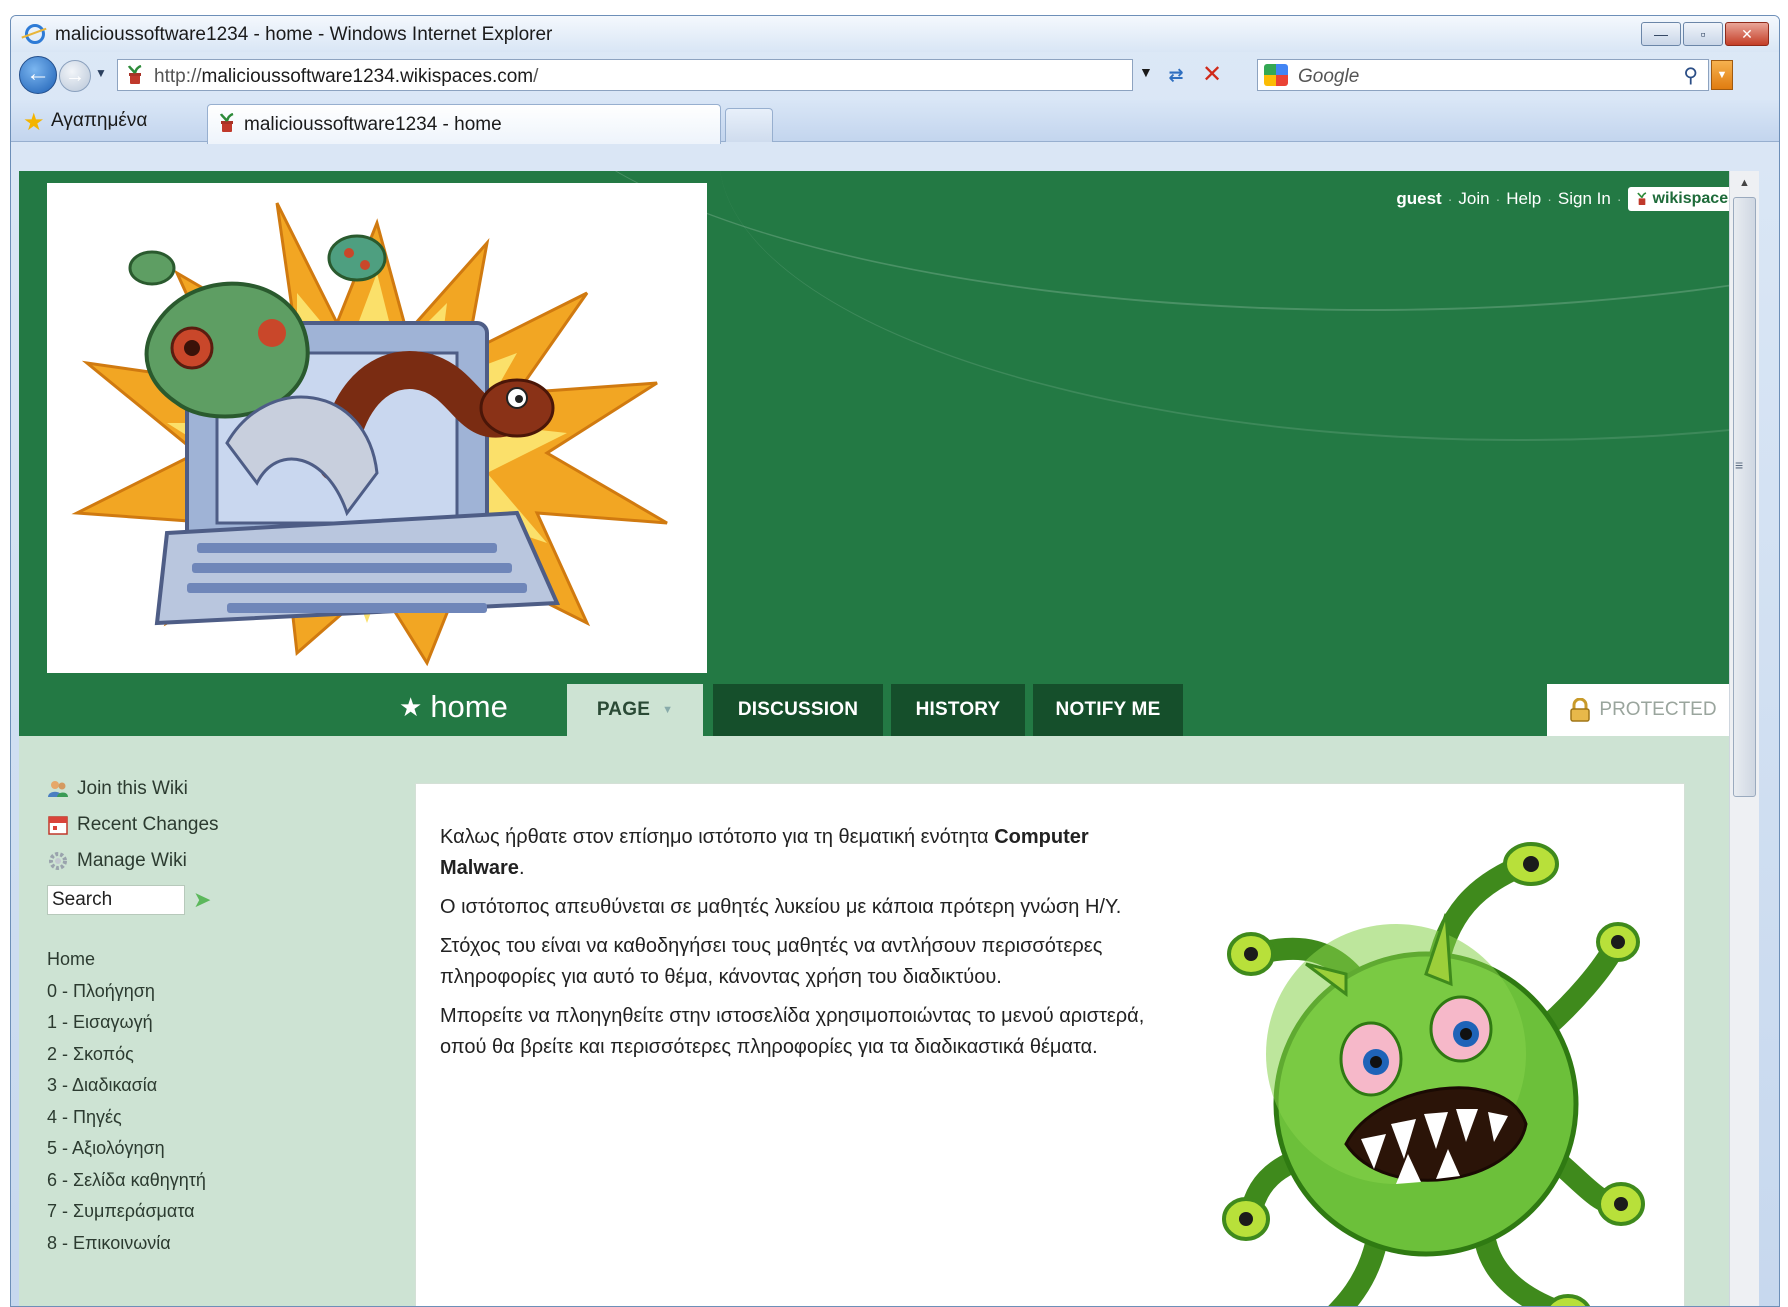 The height and width of the screenshot is (1307, 1788). Describe the element at coordinates (373, 124) in the screenshot. I see `browser-tab-label: malicioussoftware1234 - home` at that location.